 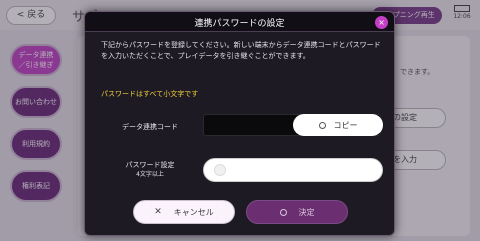 What do you see at coordinates (158, 212) in the screenshot?
I see `close-icon: ✕` at bounding box center [158, 212].